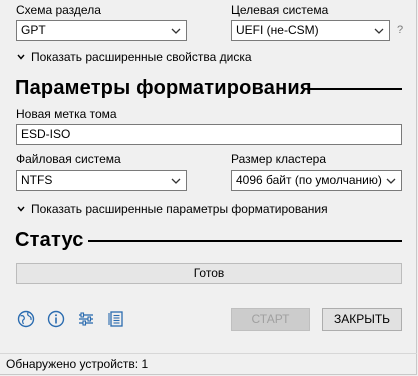 The width and height of the screenshot is (418, 376). I want to click on globe-icon, so click(26, 319).